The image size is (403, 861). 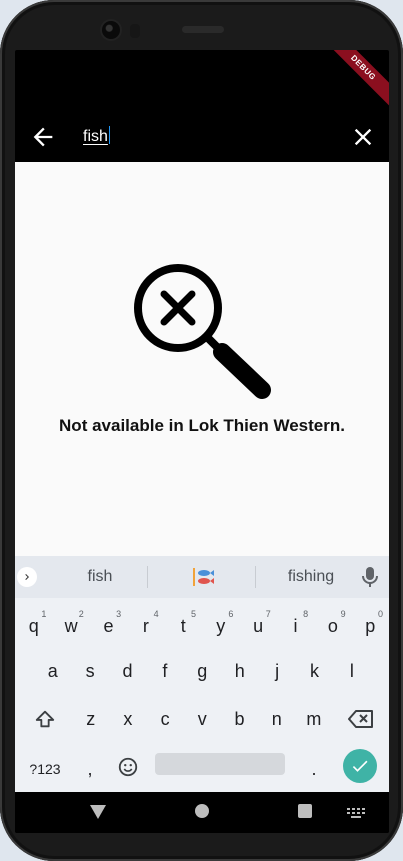 What do you see at coordinates (356, 79) in the screenshot?
I see `debug-banner: DEBUG` at bounding box center [356, 79].